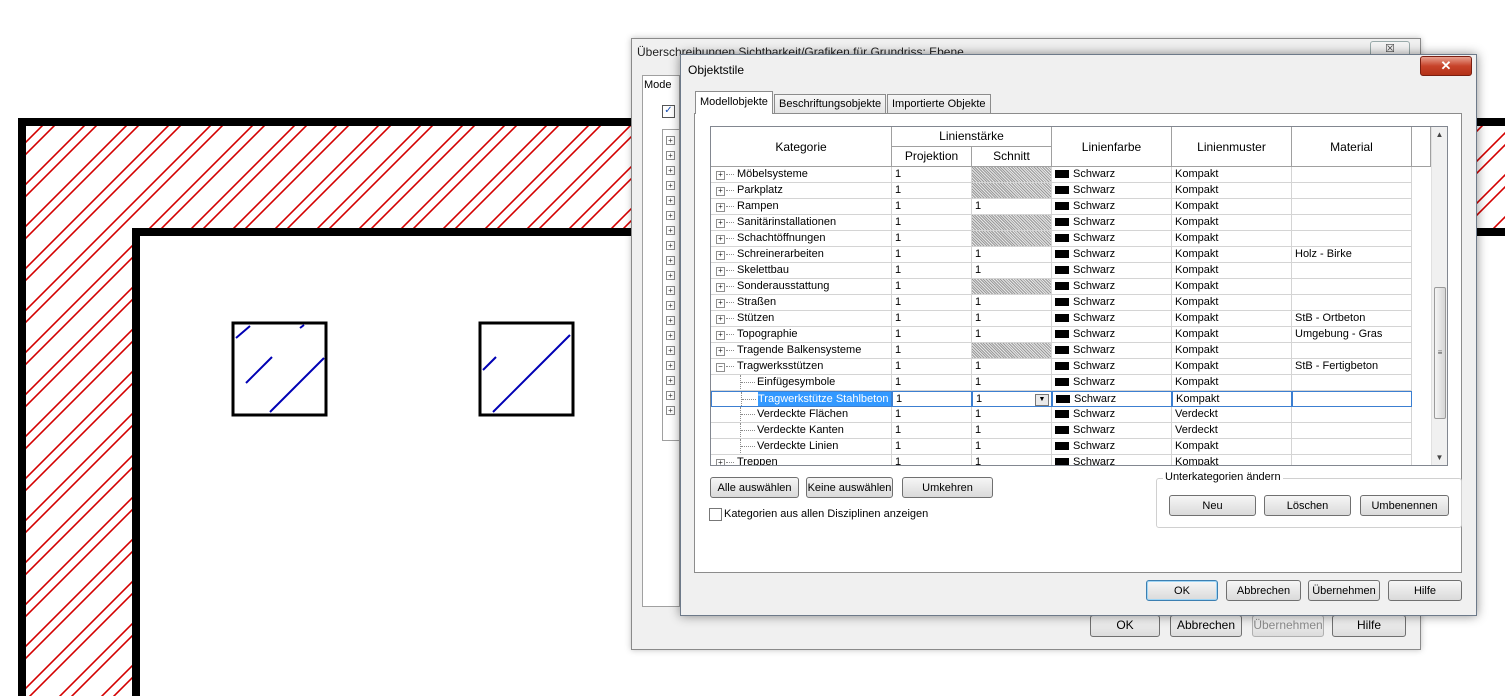 This screenshot has height=696, width=1505. What do you see at coordinates (1425, 590) in the screenshot?
I see `help-button: Hilfe` at bounding box center [1425, 590].